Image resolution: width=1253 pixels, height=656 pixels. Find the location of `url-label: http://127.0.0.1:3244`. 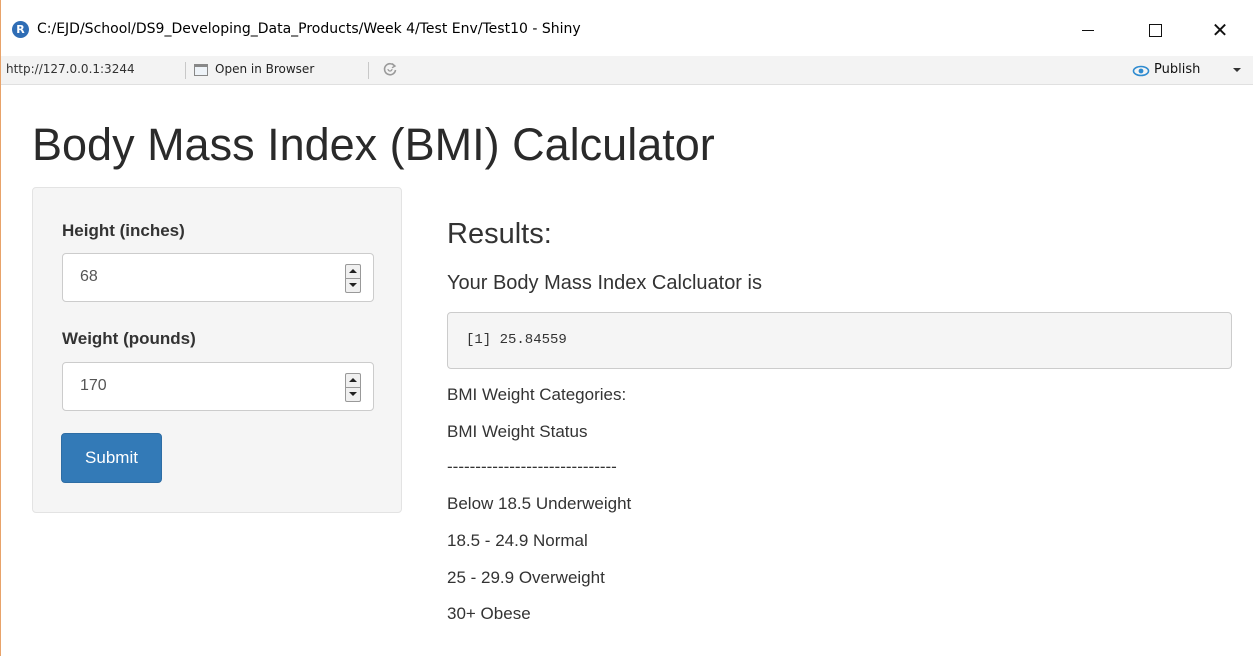

url-label: http://127.0.0.1:3244 is located at coordinates (70, 69).